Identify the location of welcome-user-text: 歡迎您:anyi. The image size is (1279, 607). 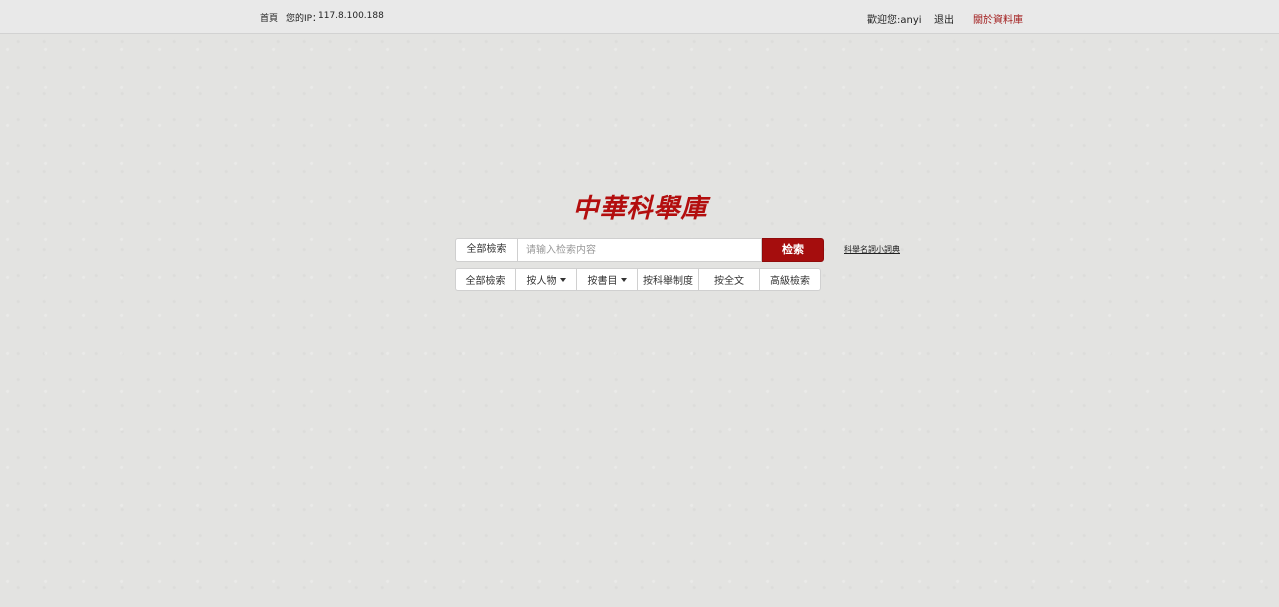
(894, 20).